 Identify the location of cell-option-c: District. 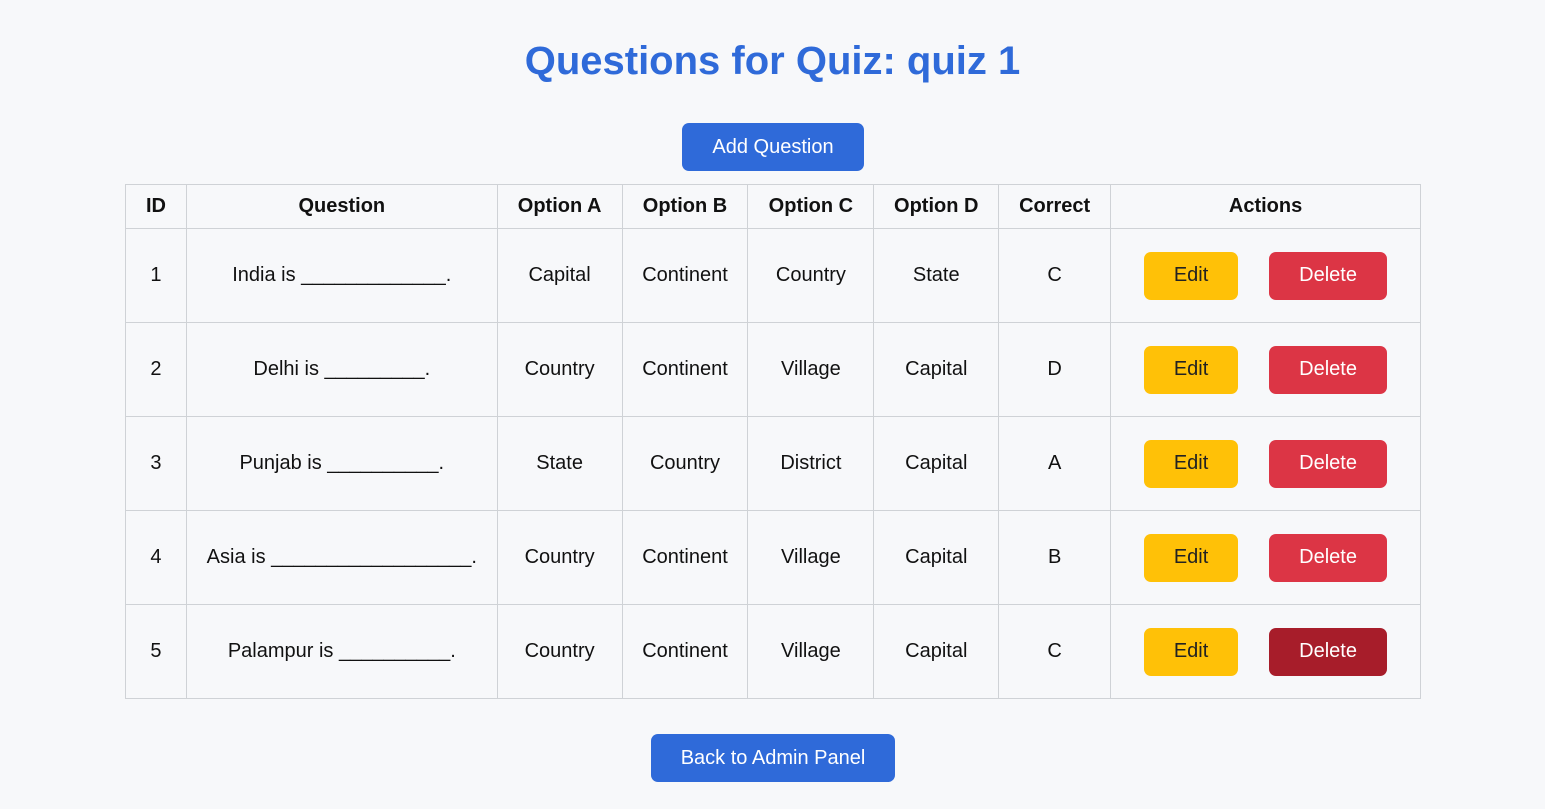
(811, 463).